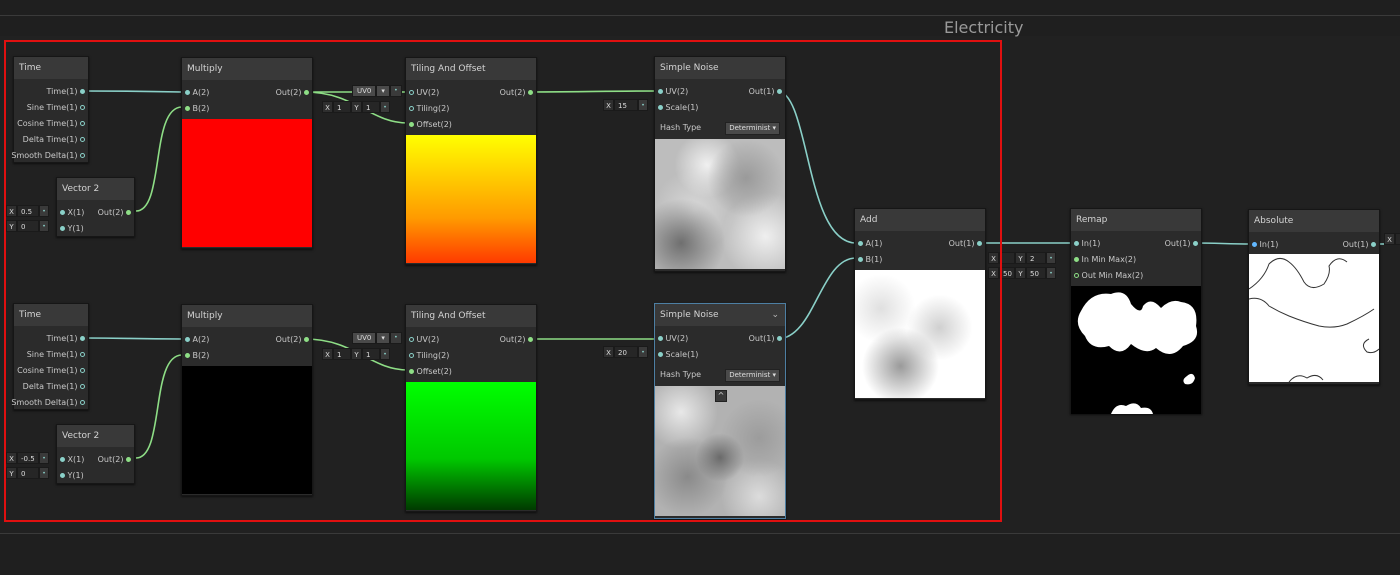 The width and height of the screenshot is (1400, 575). What do you see at coordinates (775, 315) in the screenshot?
I see `chevron-down-icon: ⌄` at bounding box center [775, 315].